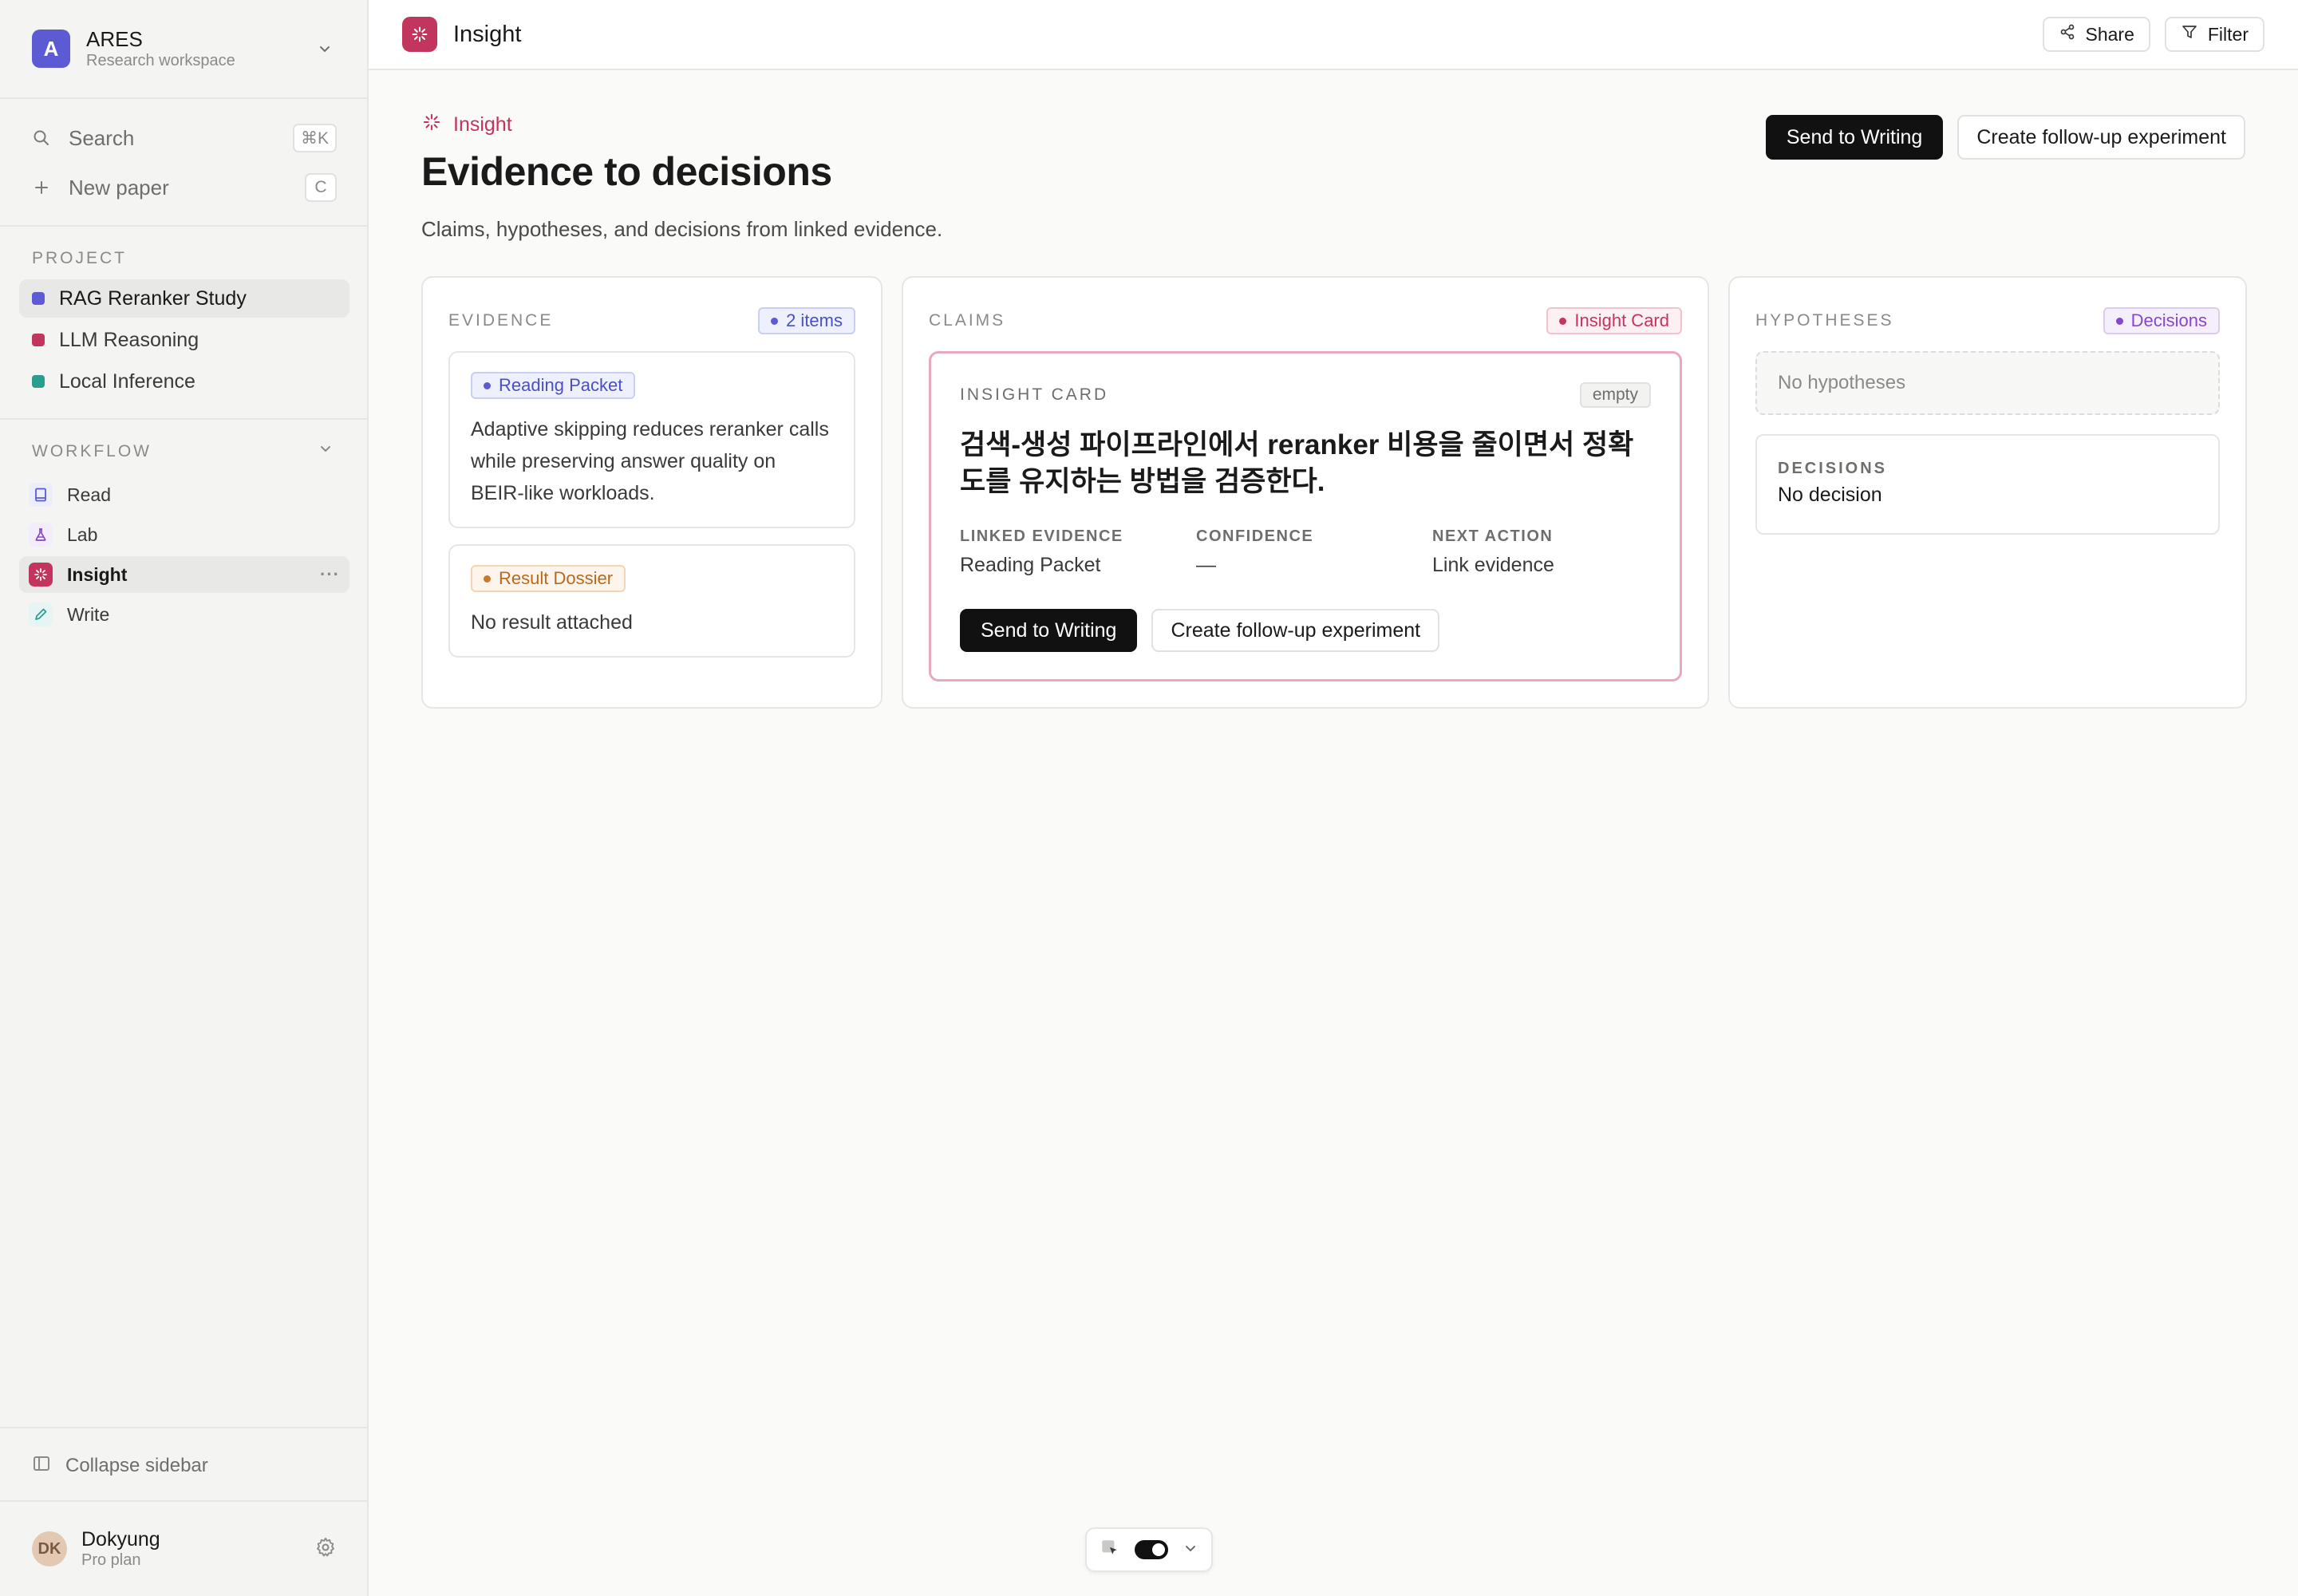 The width and height of the screenshot is (2298, 1596). Describe the element at coordinates (2096, 34) in the screenshot. I see `share-button: Share` at that location.